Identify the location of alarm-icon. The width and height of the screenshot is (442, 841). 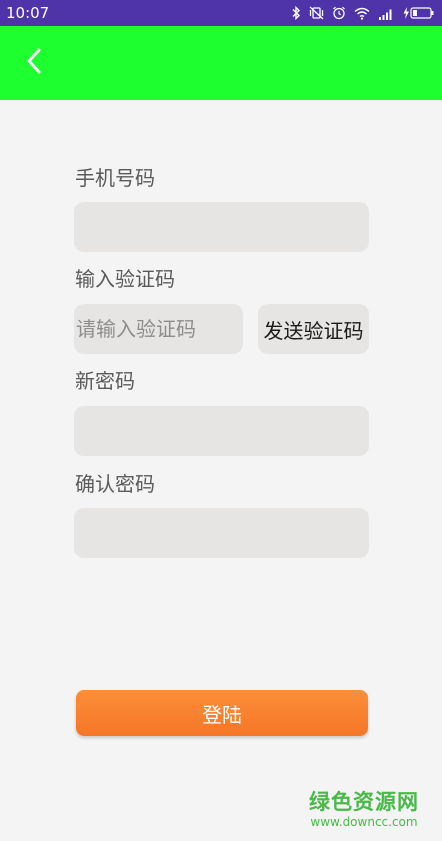
(339, 13).